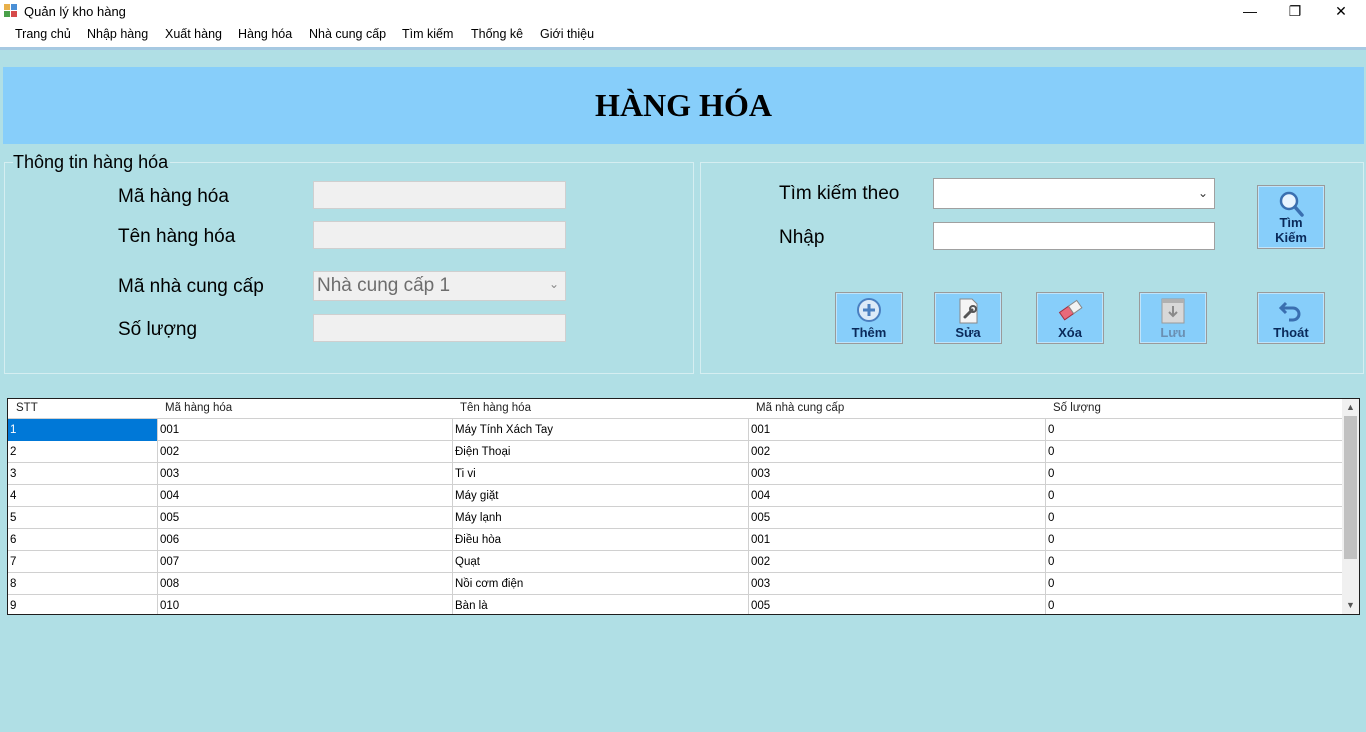 Image resolution: width=1366 pixels, height=732 pixels. Describe the element at coordinates (305, 518) in the screenshot. I see `cell-ma-hang-hoa: 005` at that location.